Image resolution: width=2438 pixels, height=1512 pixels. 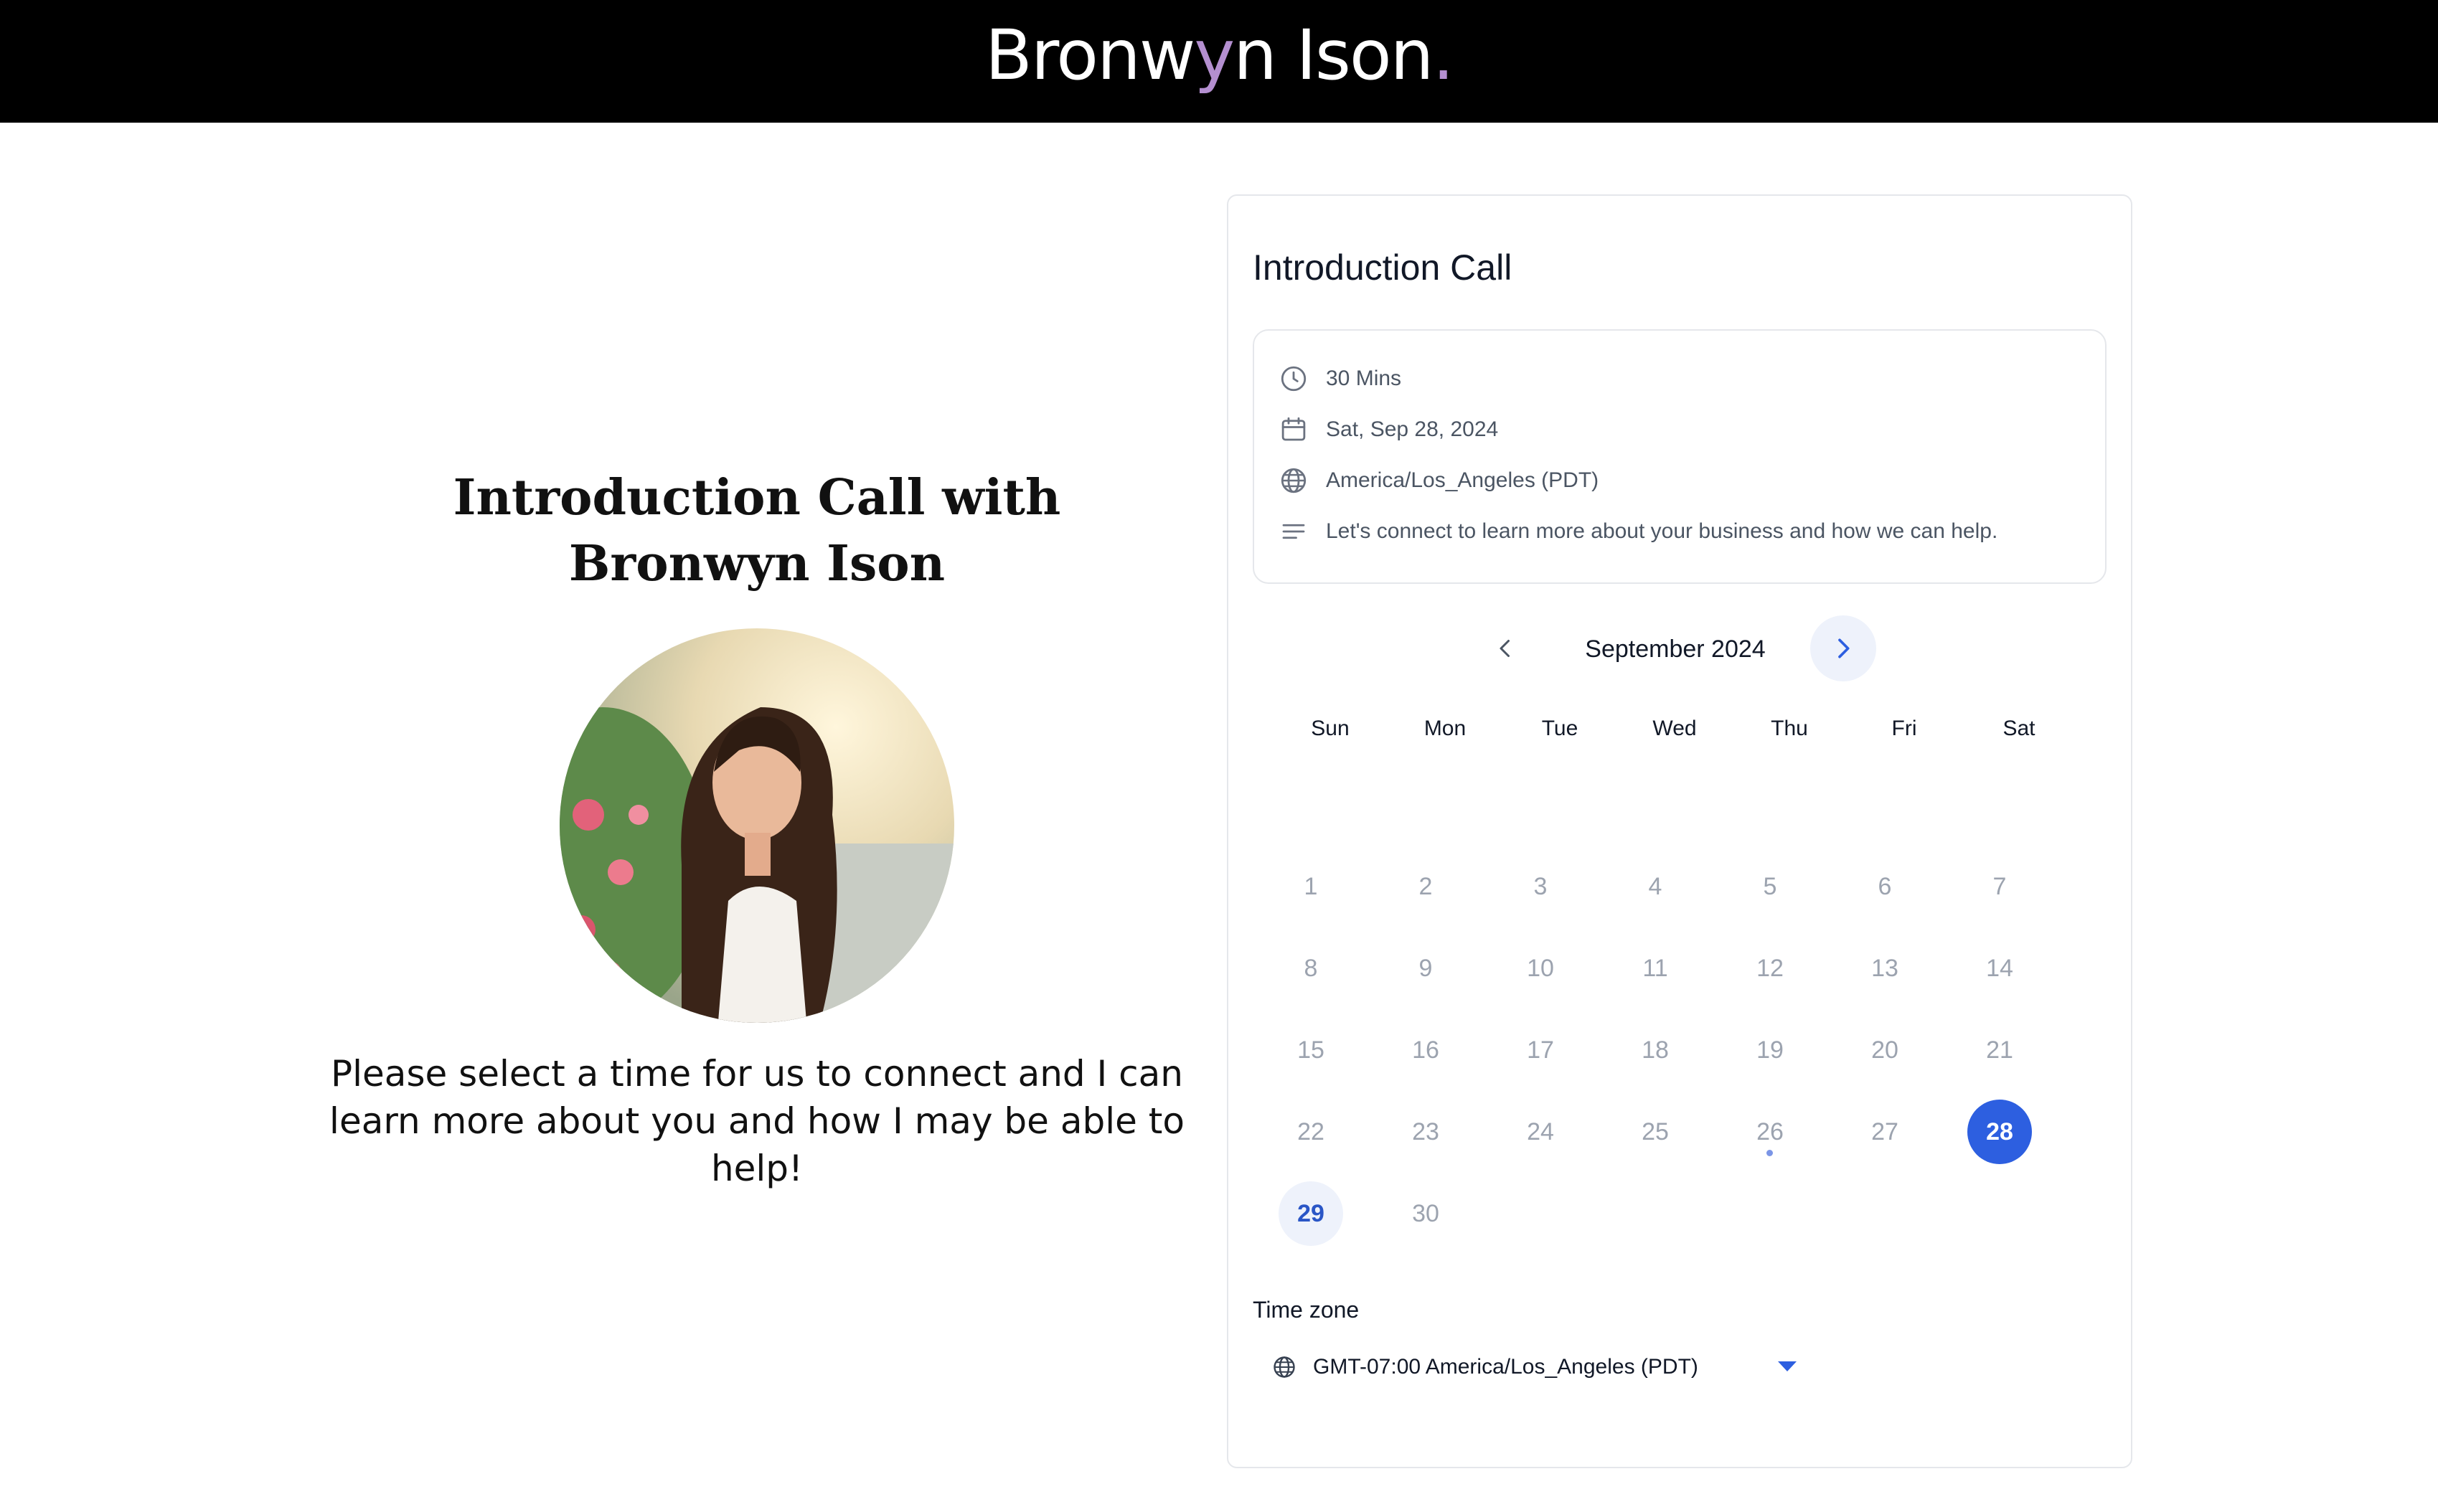 What do you see at coordinates (1540, 1050) in the screenshot?
I see `day-17: 17` at bounding box center [1540, 1050].